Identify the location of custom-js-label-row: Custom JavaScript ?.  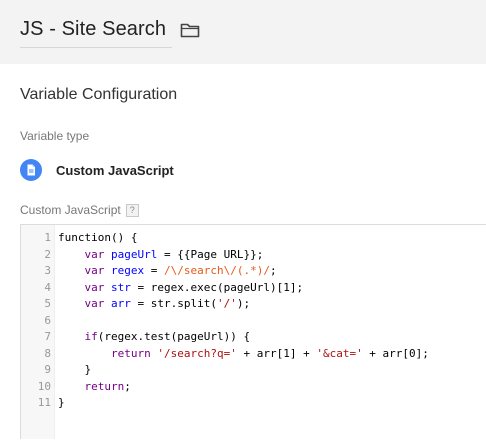
(79, 210).